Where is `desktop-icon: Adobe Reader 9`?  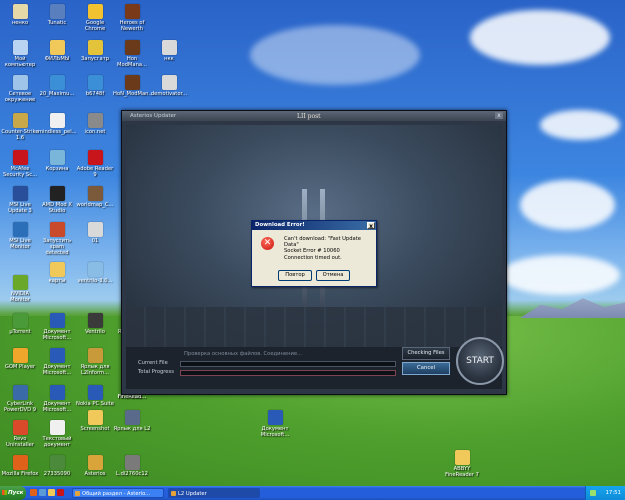 desktop-icon: Adobe Reader 9 is located at coordinates (95, 164).